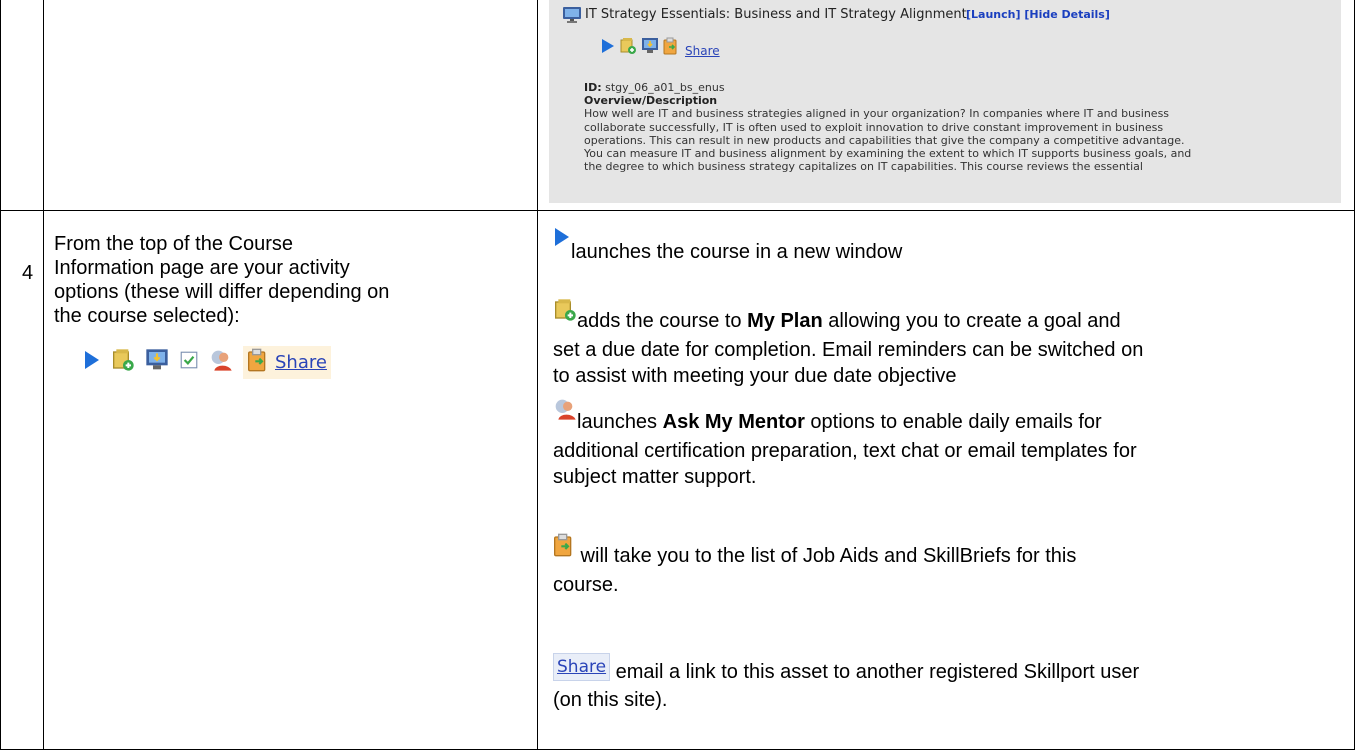  I want to click on share-group: Share, so click(287, 362).